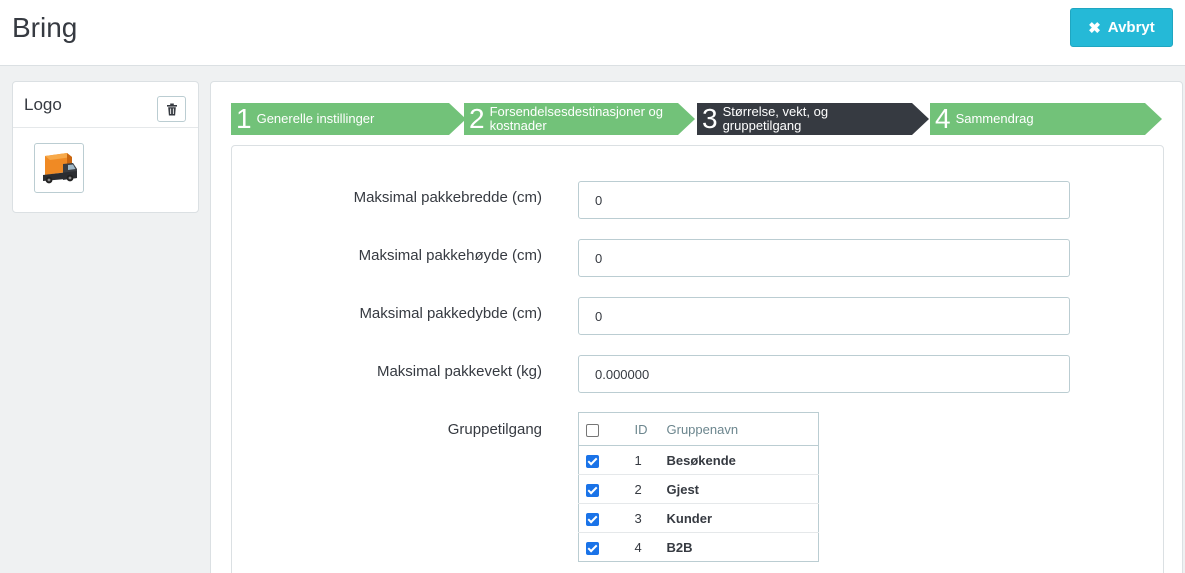 The height and width of the screenshot is (573, 1185). I want to click on carrier-logo-image, so click(59, 168).